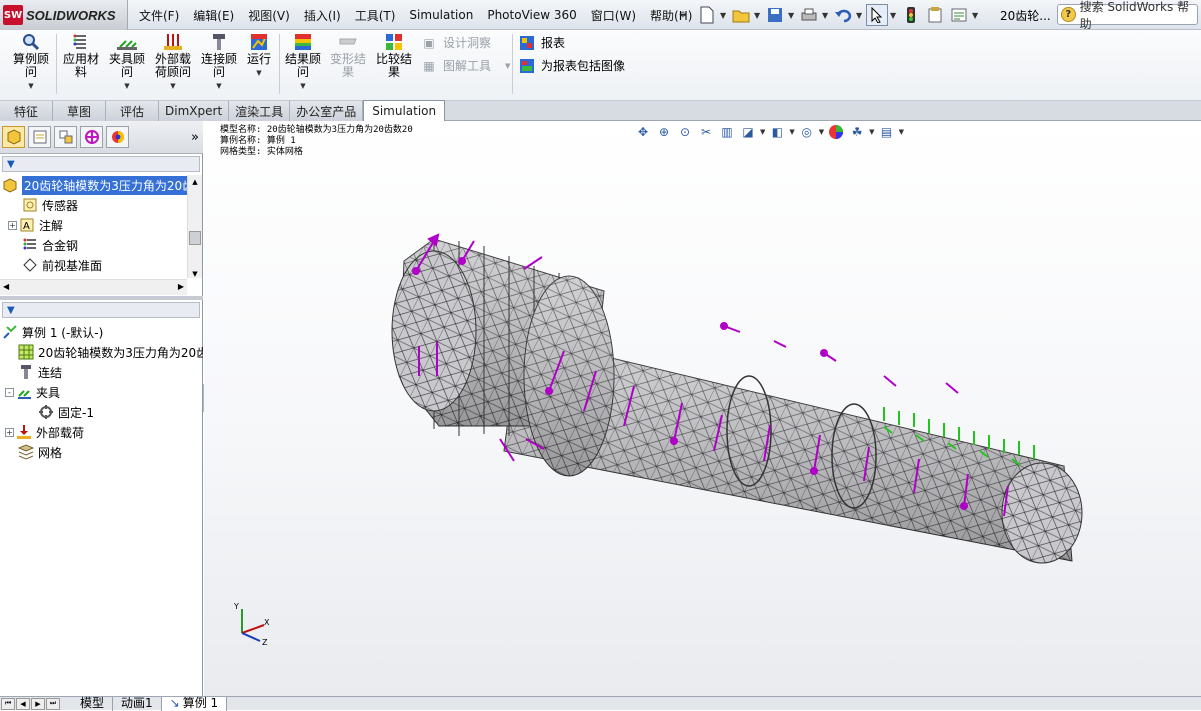 Image resolution: width=1201 pixels, height=711 pixels. I want to click on open-folder-icon, so click(741, 15).